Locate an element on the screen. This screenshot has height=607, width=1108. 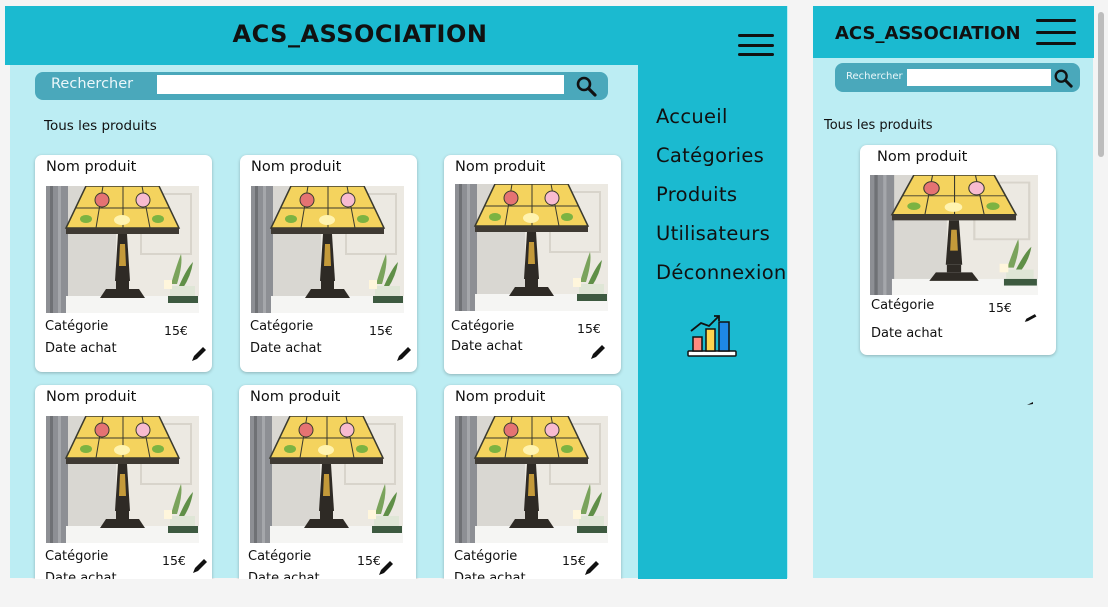
search-bar: Rechercher is located at coordinates (321, 86).